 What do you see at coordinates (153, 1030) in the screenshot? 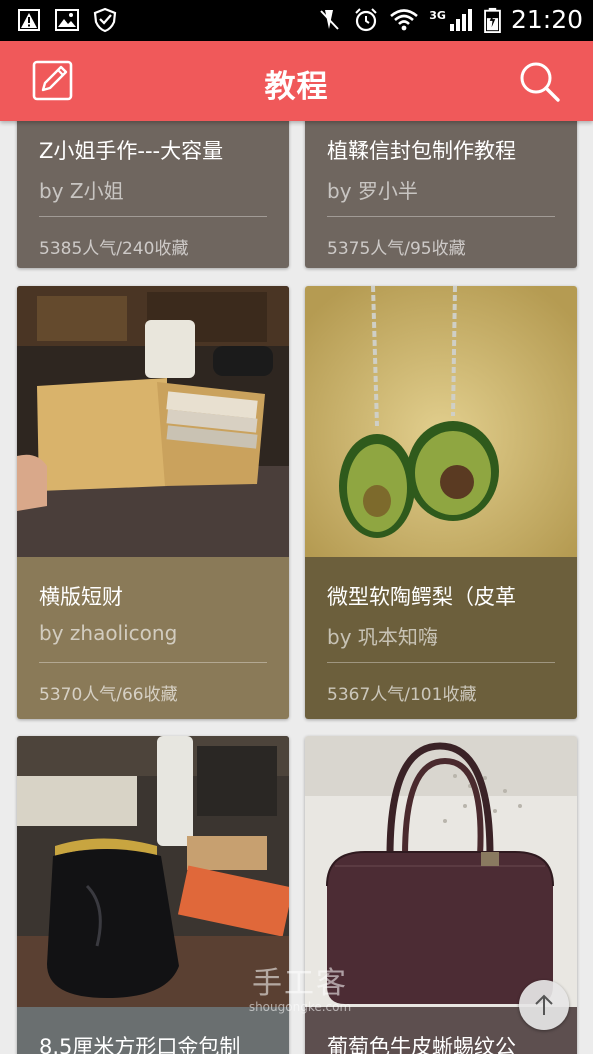
I see `card-info: 8.5厘米方形口金包制` at bounding box center [153, 1030].